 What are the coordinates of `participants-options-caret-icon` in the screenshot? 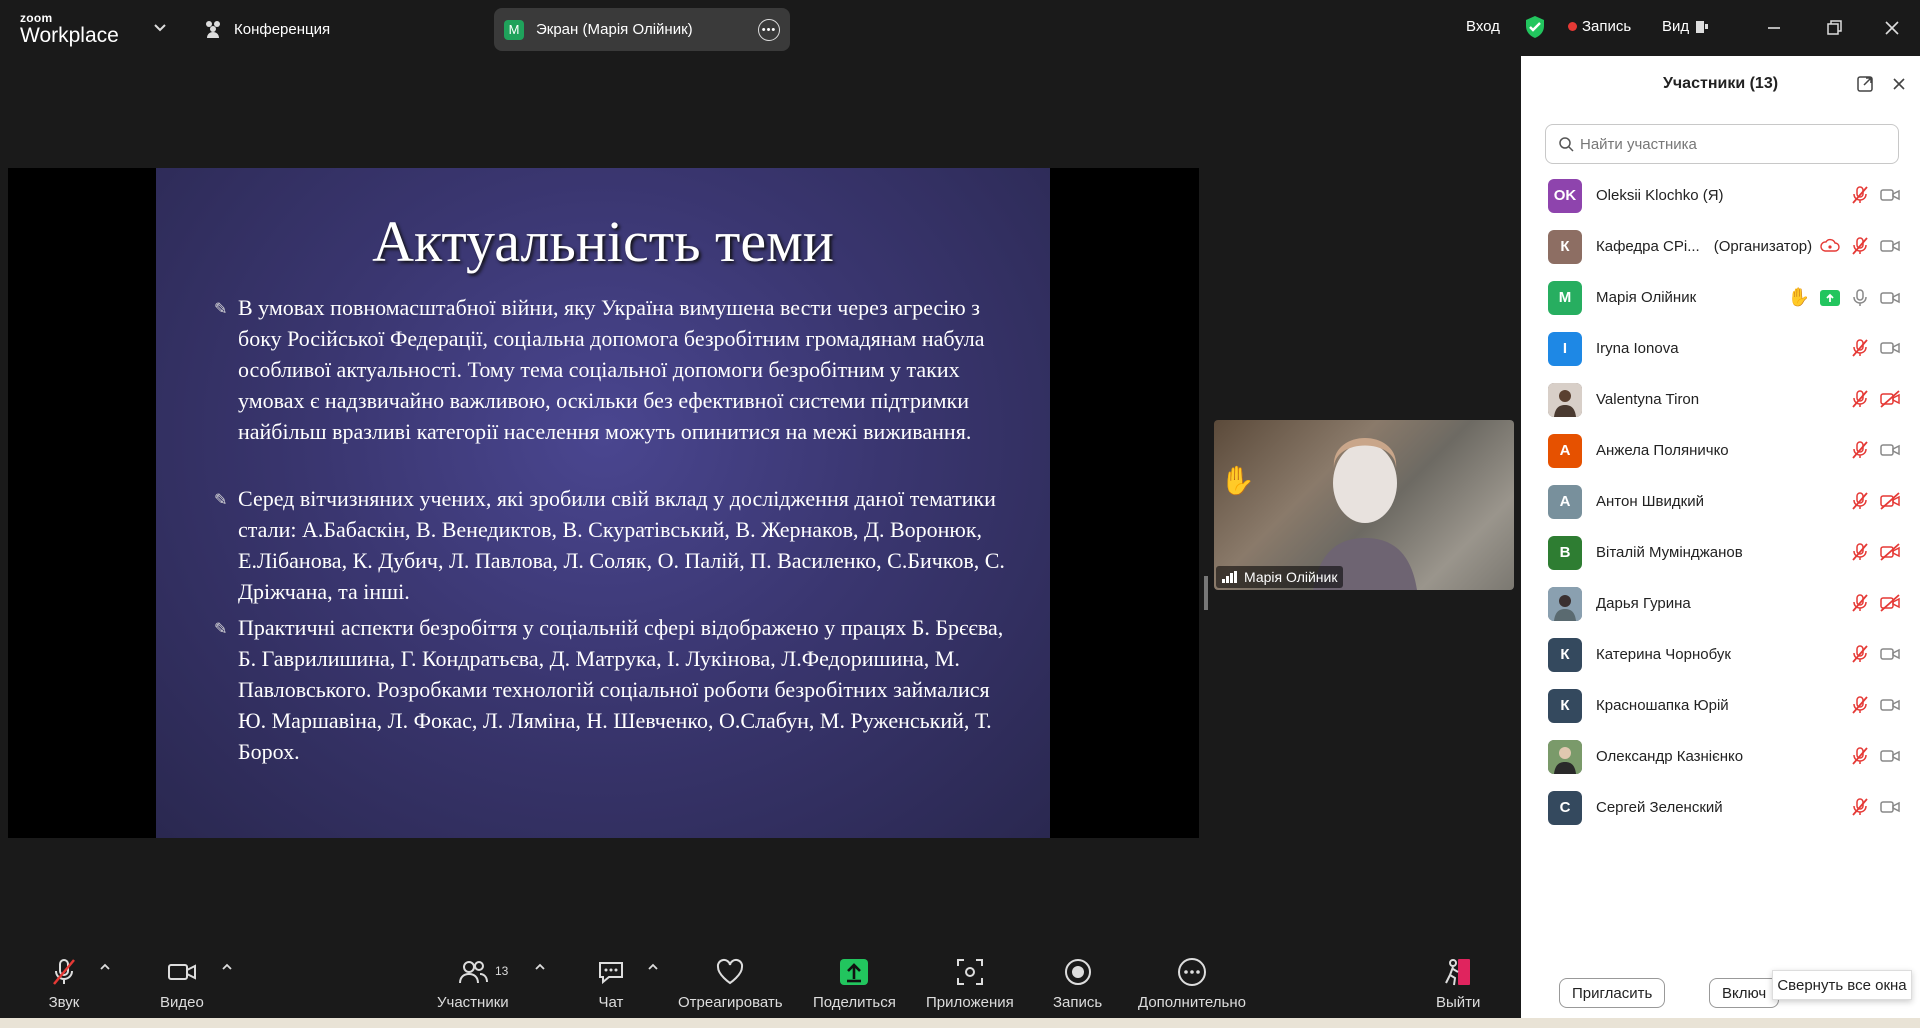 It's located at (540, 967).